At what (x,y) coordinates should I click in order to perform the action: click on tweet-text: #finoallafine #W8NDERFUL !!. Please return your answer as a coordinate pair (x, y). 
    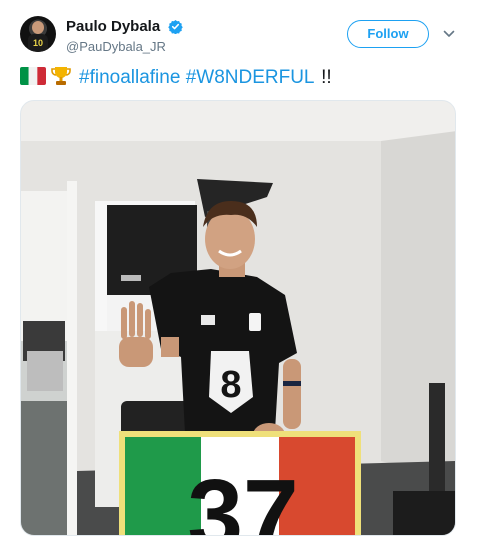
    Looking at the image, I should click on (176, 78).